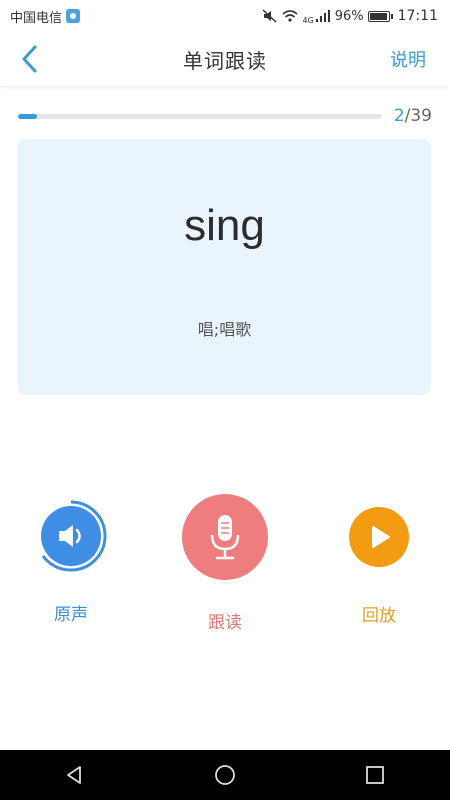 Image resolution: width=450 pixels, height=800 pixels. I want to click on recents-square-icon, so click(375, 775).